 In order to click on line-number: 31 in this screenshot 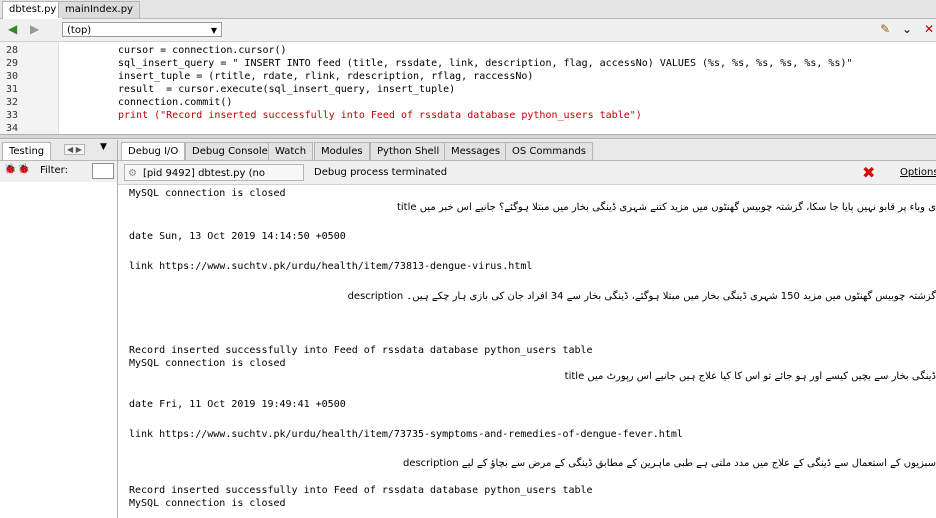, I will do `click(12, 89)`.